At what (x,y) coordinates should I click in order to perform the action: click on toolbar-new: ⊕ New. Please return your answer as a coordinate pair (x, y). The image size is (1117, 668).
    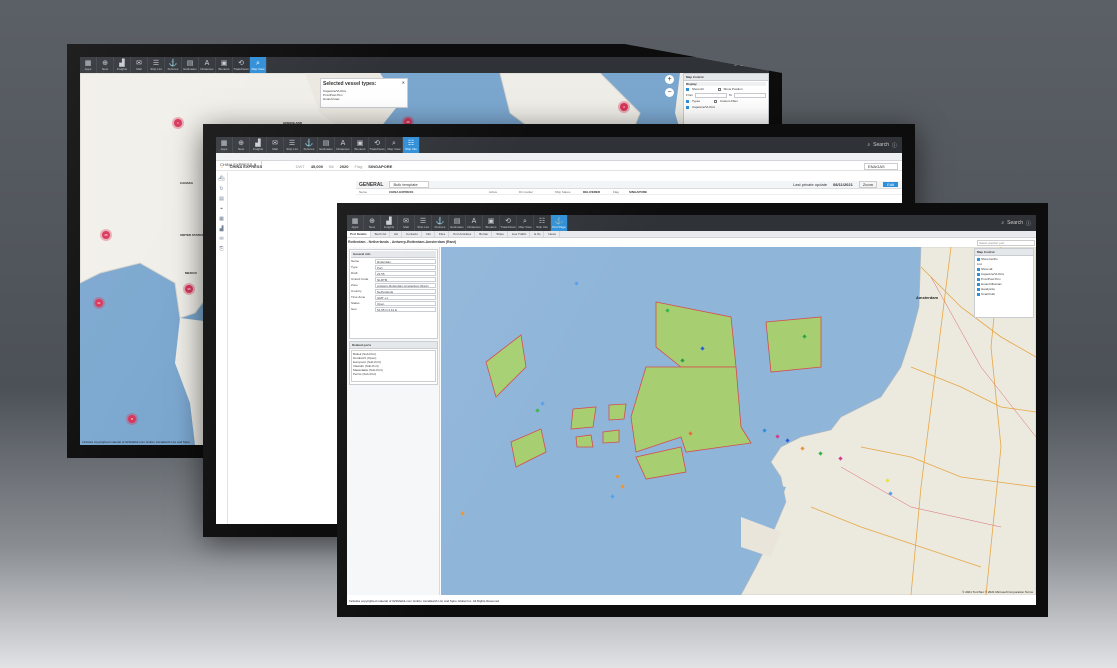
    Looking at the image, I should click on (105, 65).